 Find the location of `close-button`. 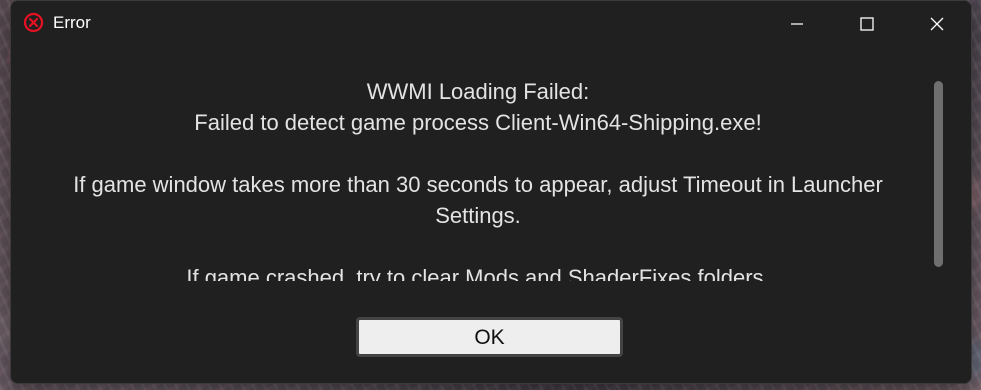

close-button is located at coordinates (936, 23).